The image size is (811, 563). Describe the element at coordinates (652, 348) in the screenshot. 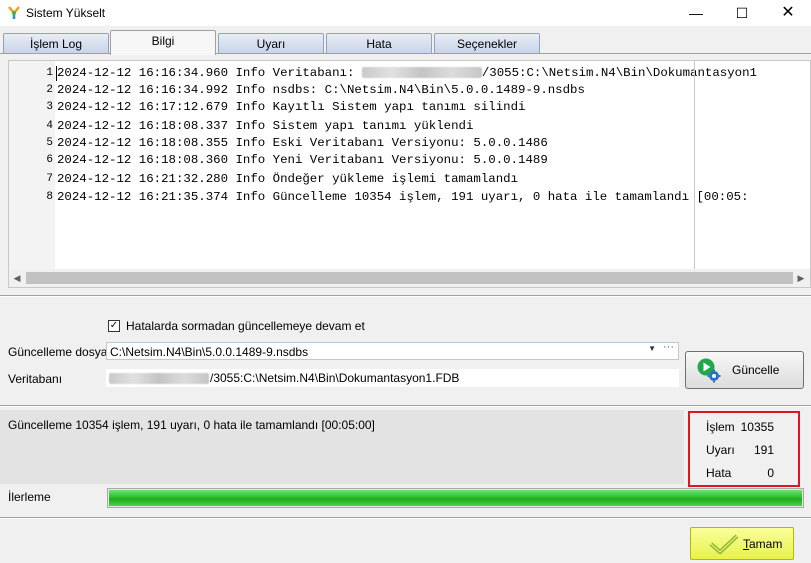

I see `chevron-down-icon: ▼` at that location.